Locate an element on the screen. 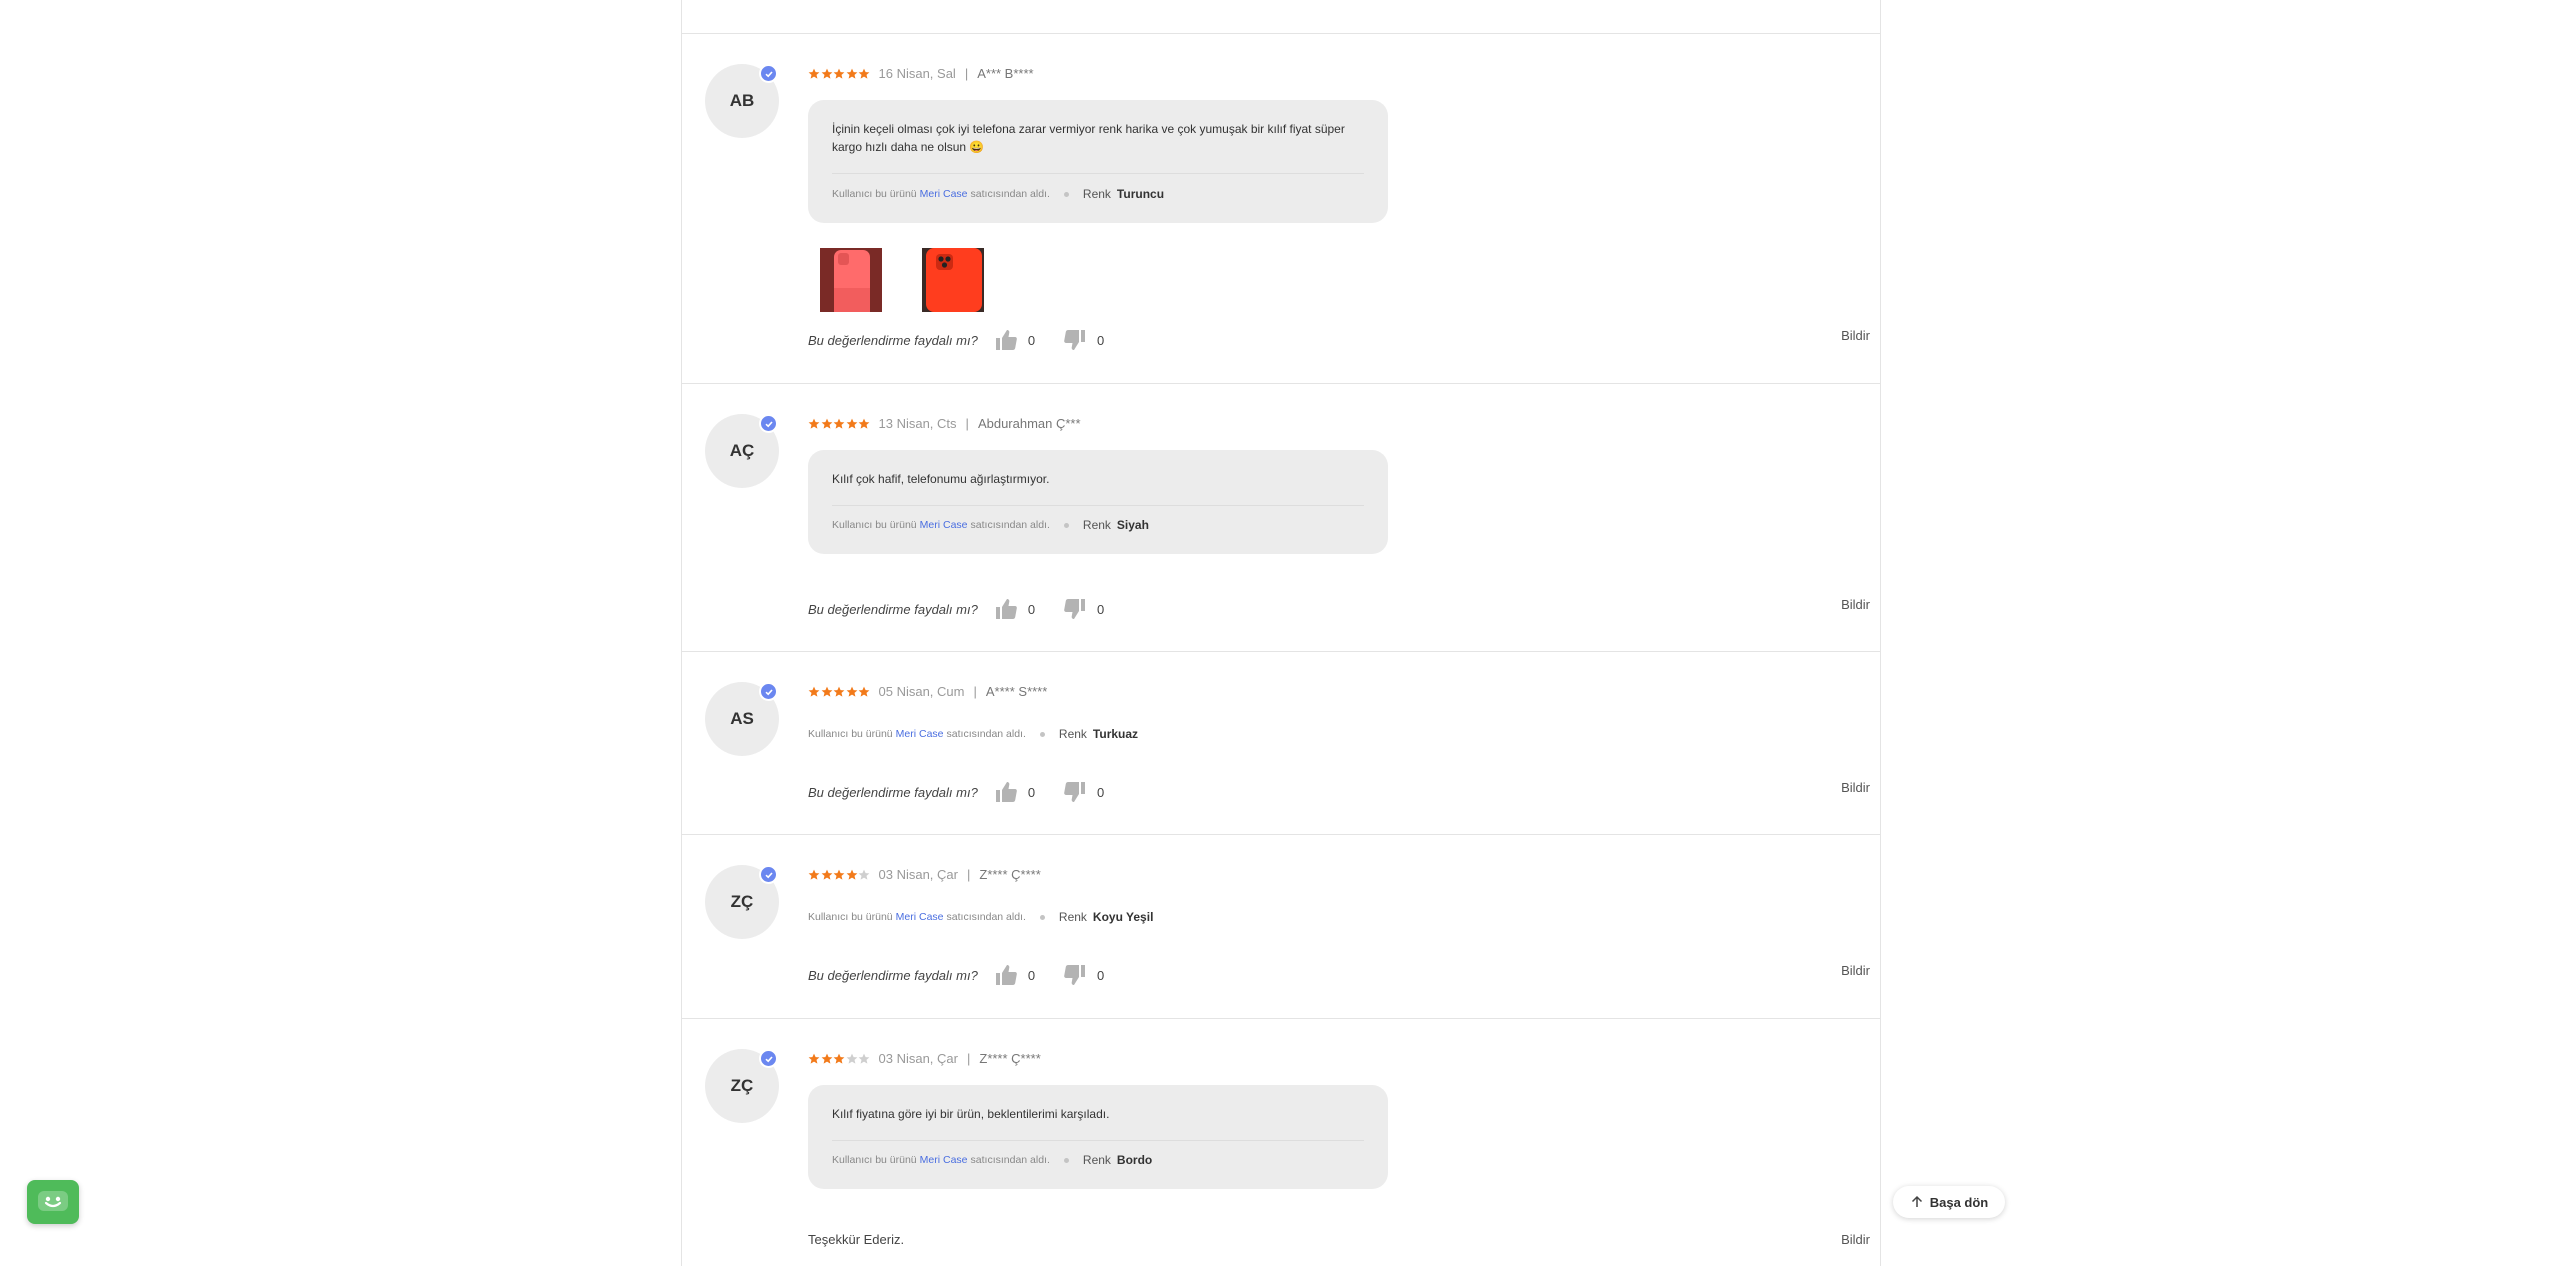 The height and width of the screenshot is (1268, 2560). rating-stars is located at coordinates (839, 74).